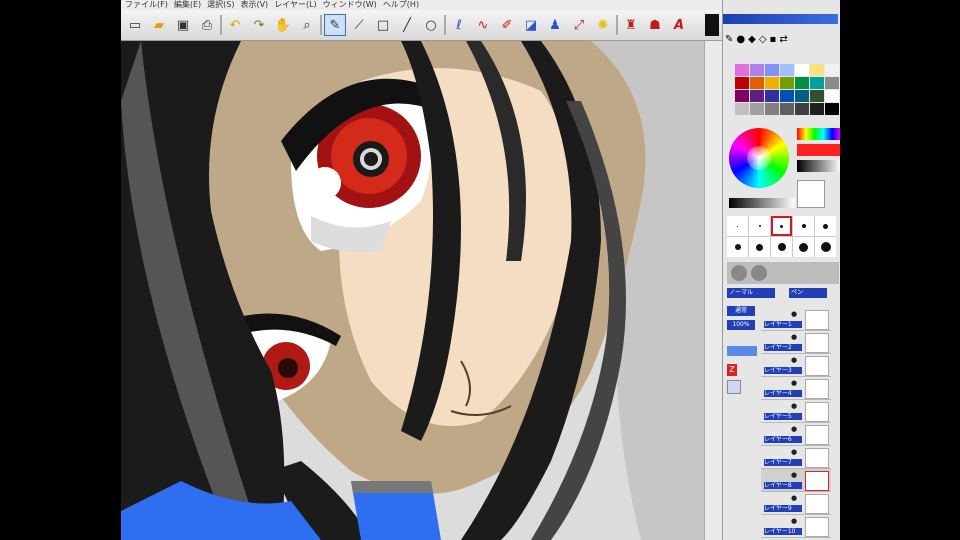 This screenshot has height=540, width=960. What do you see at coordinates (187, 5) in the screenshot?
I see `menu-edit: 編集(E)` at bounding box center [187, 5].